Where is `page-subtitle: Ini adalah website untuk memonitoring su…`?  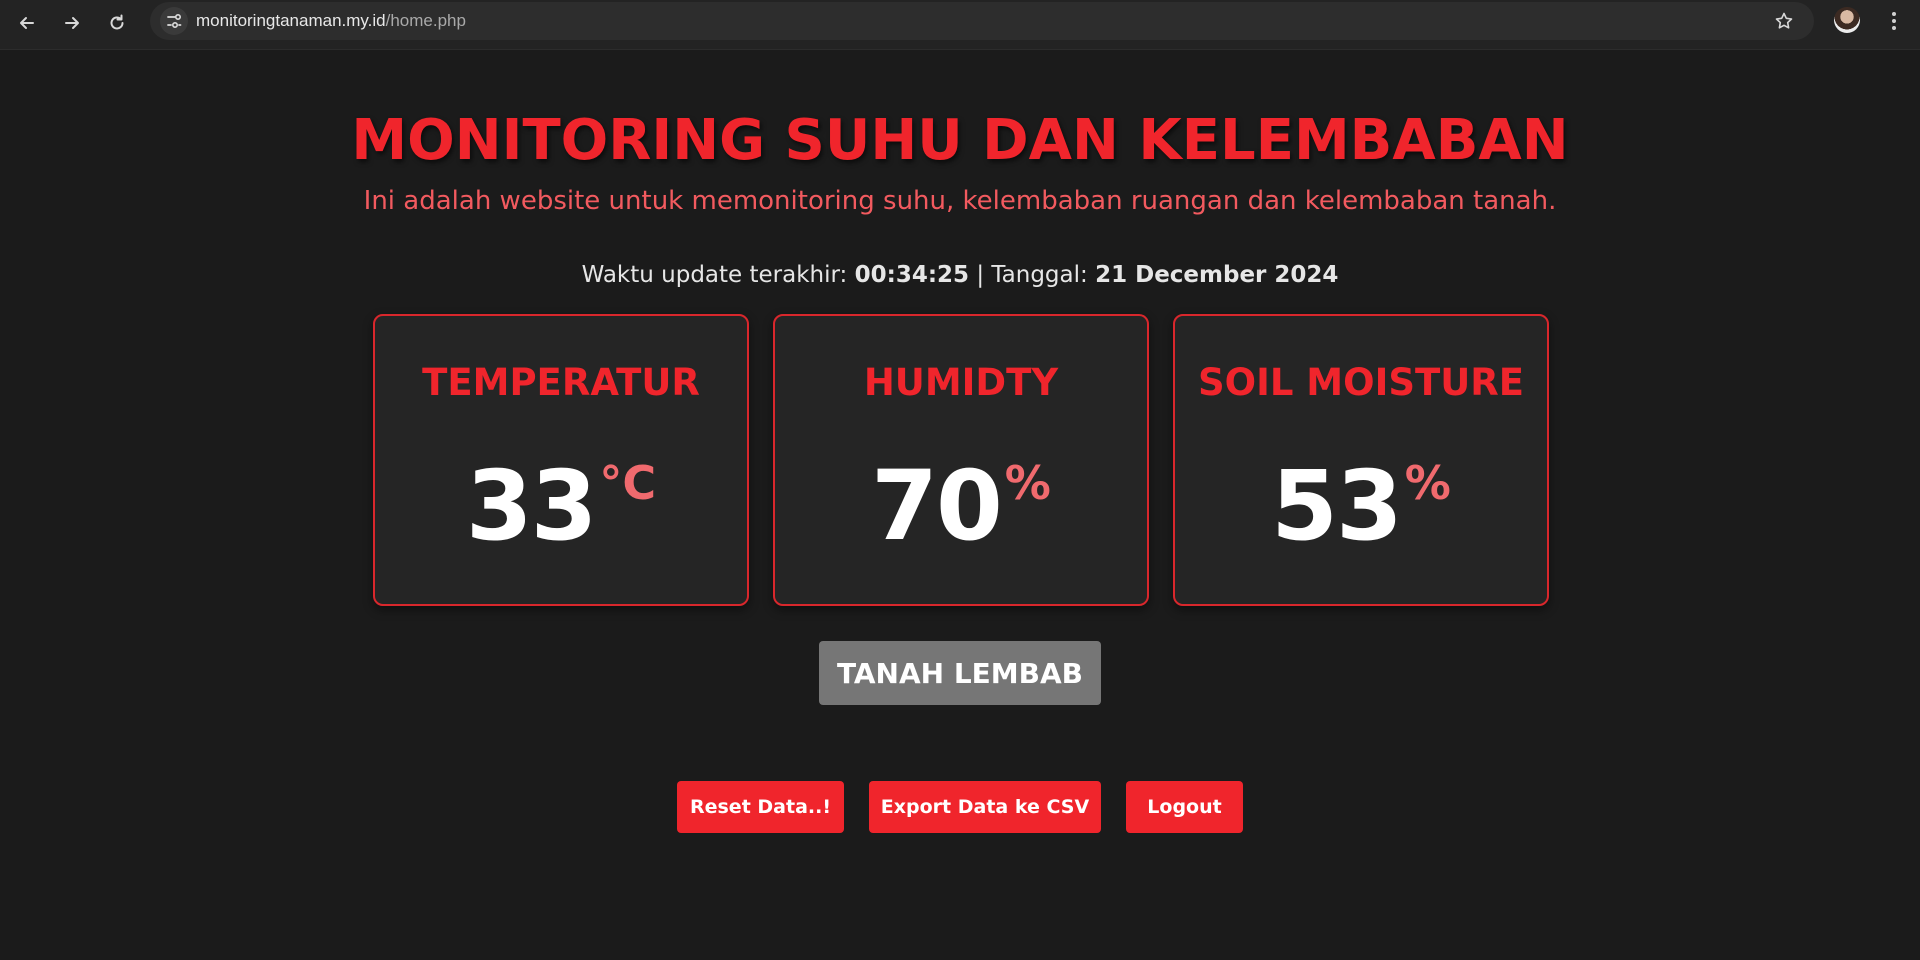
page-subtitle: Ini adalah website untuk memonitoring su… is located at coordinates (960, 201).